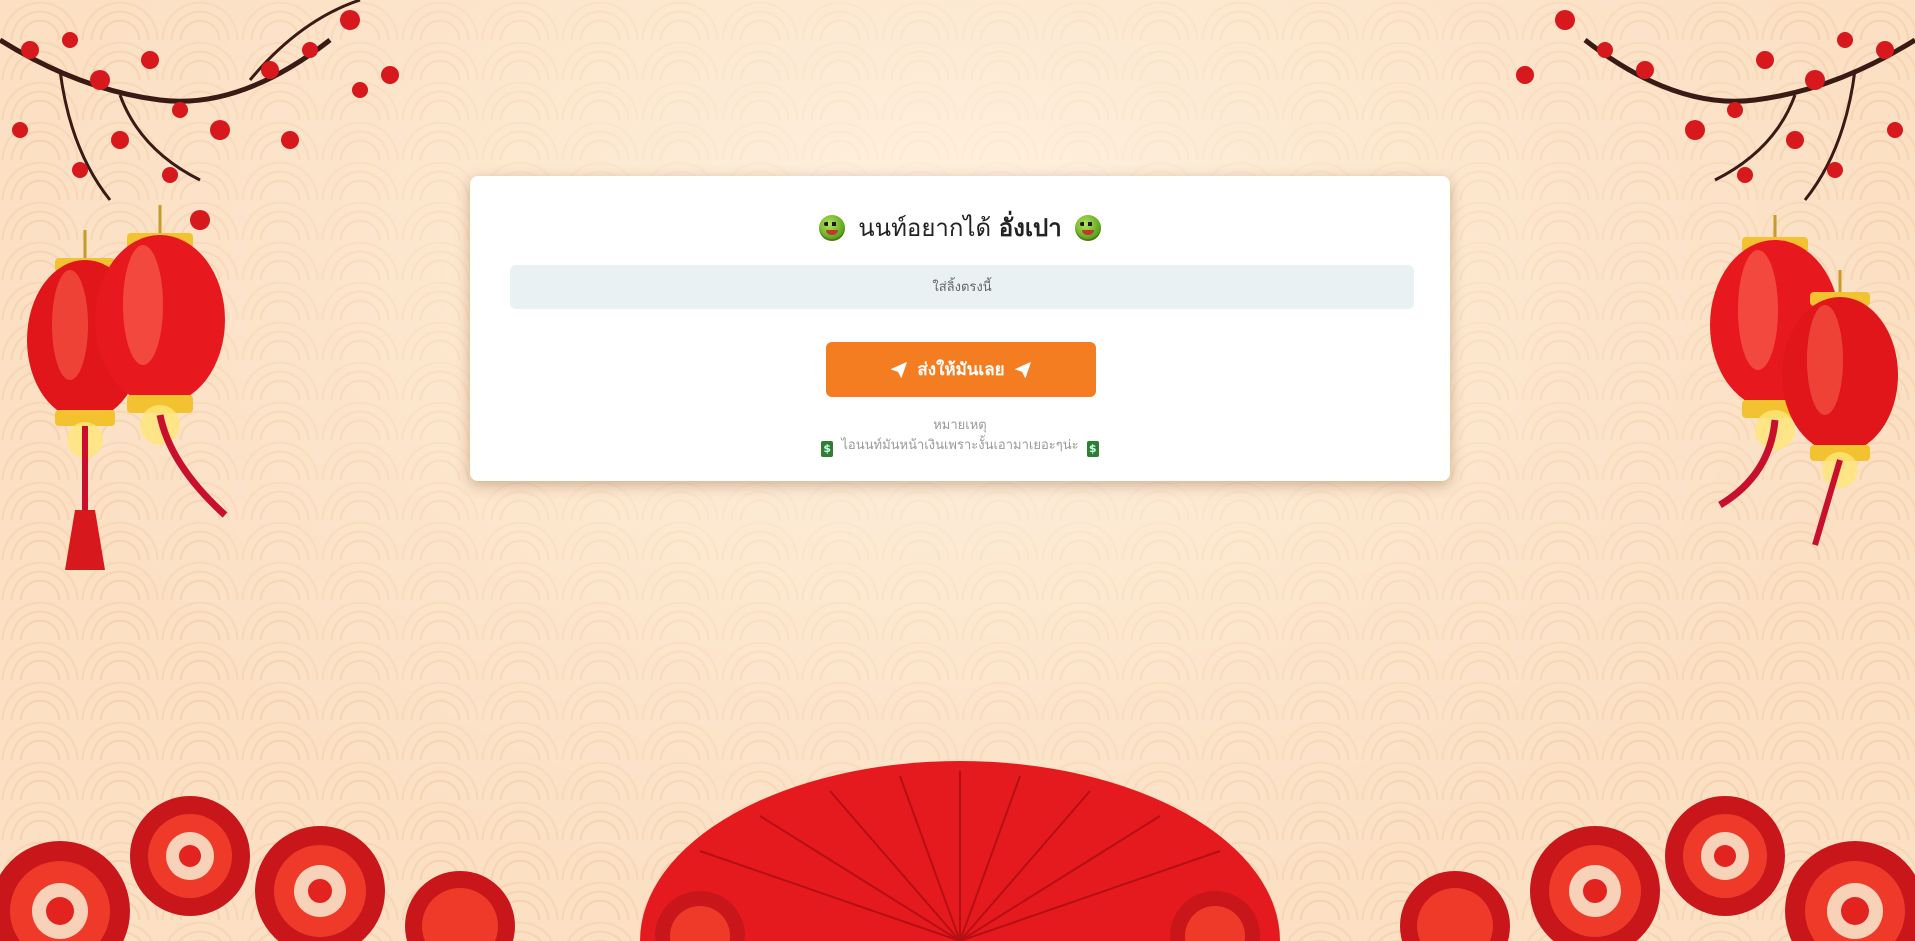  I want to click on title-prefix: นนท์อยากได้, so click(925, 228).